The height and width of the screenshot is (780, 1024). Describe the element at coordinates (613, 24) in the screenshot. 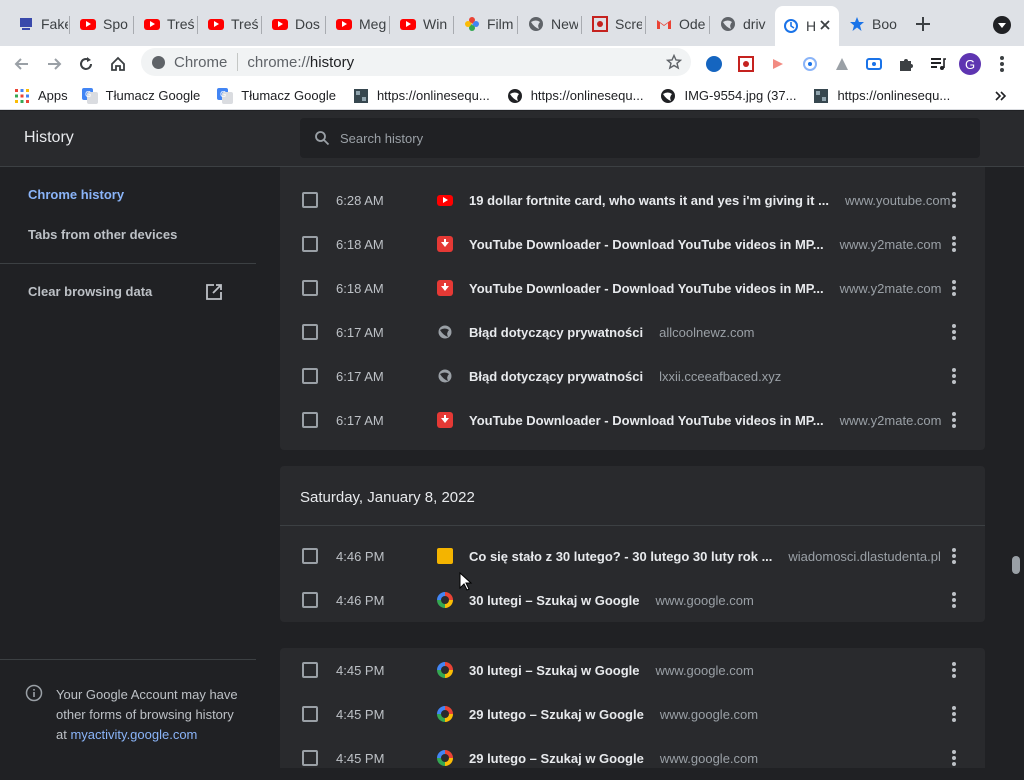

I see `tab-scre: Scre` at that location.